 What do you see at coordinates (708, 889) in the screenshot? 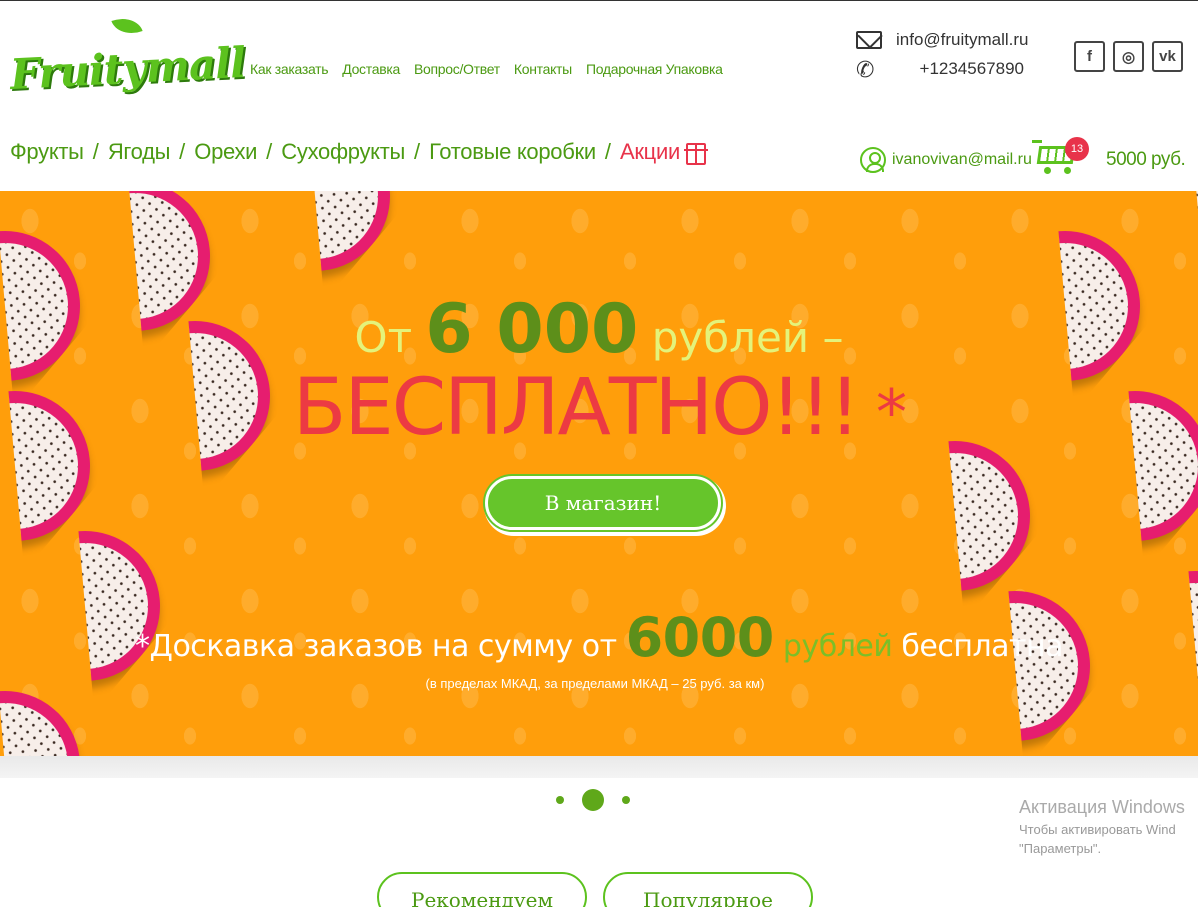
I see `tab-popular: Популярное` at bounding box center [708, 889].